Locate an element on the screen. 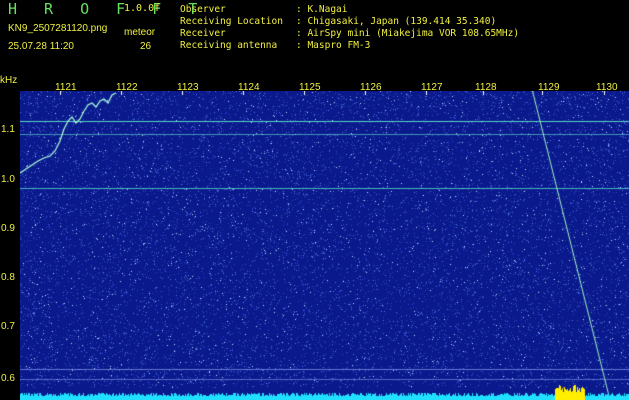 The width and height of the screenshot is (629, 400). version-label: 1.0.0f is located at coordinates (142, 8).